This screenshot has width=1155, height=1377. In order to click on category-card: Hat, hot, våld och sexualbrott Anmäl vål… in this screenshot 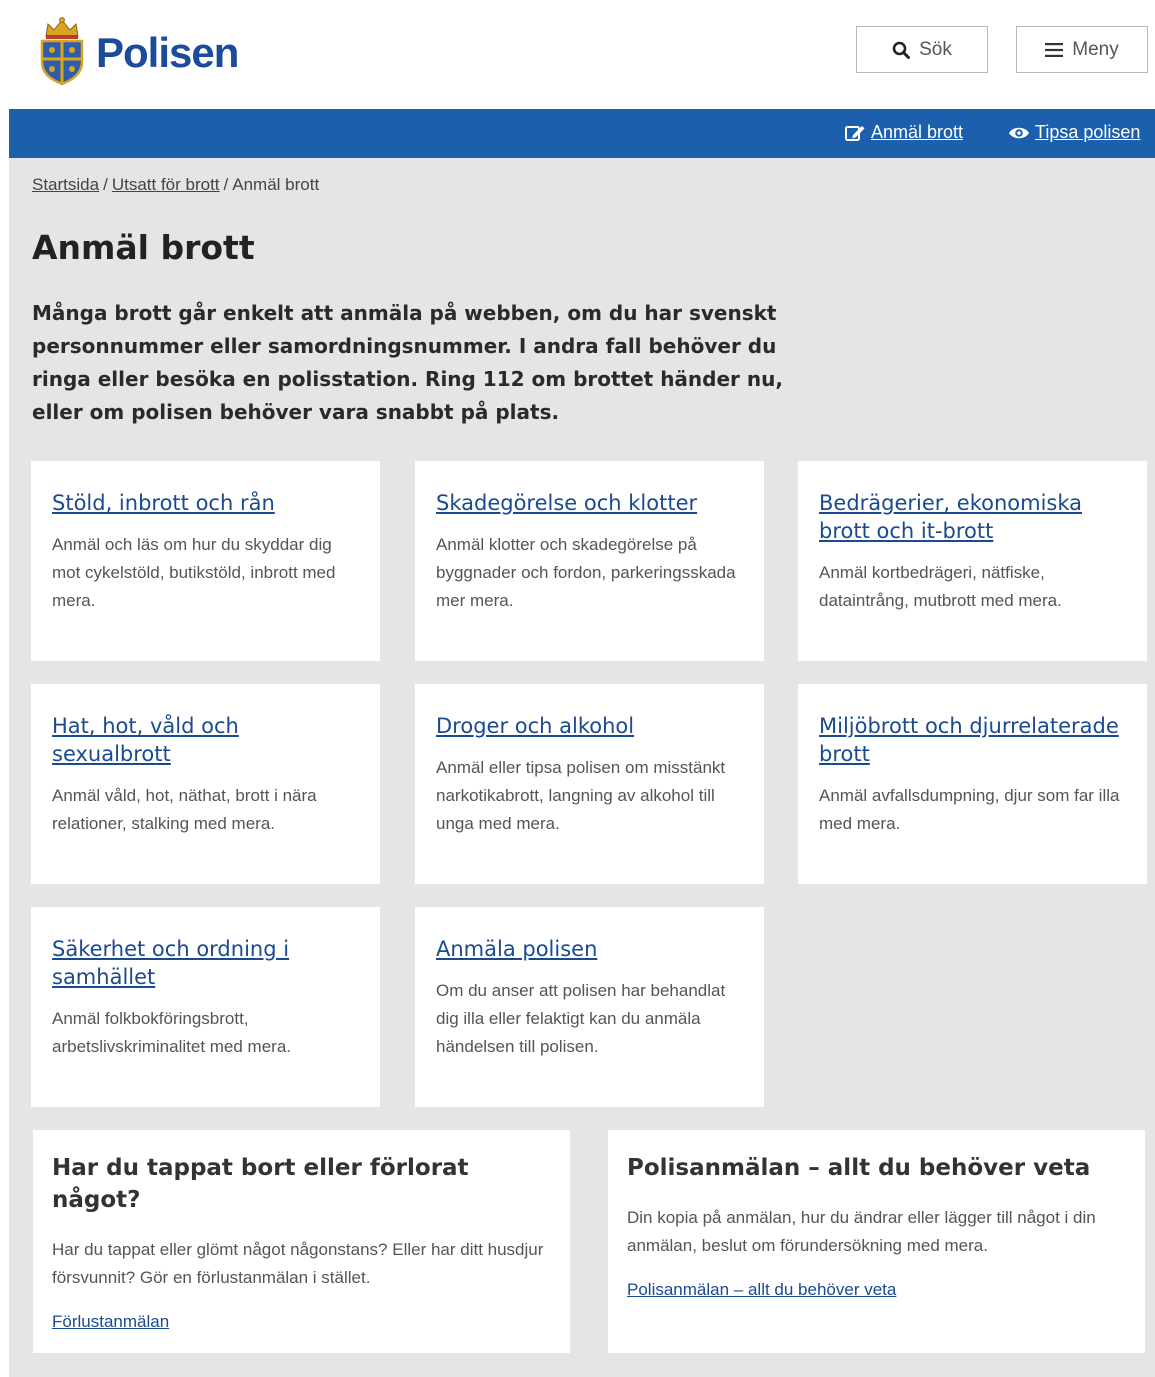, I will do `click(205, 784)`.